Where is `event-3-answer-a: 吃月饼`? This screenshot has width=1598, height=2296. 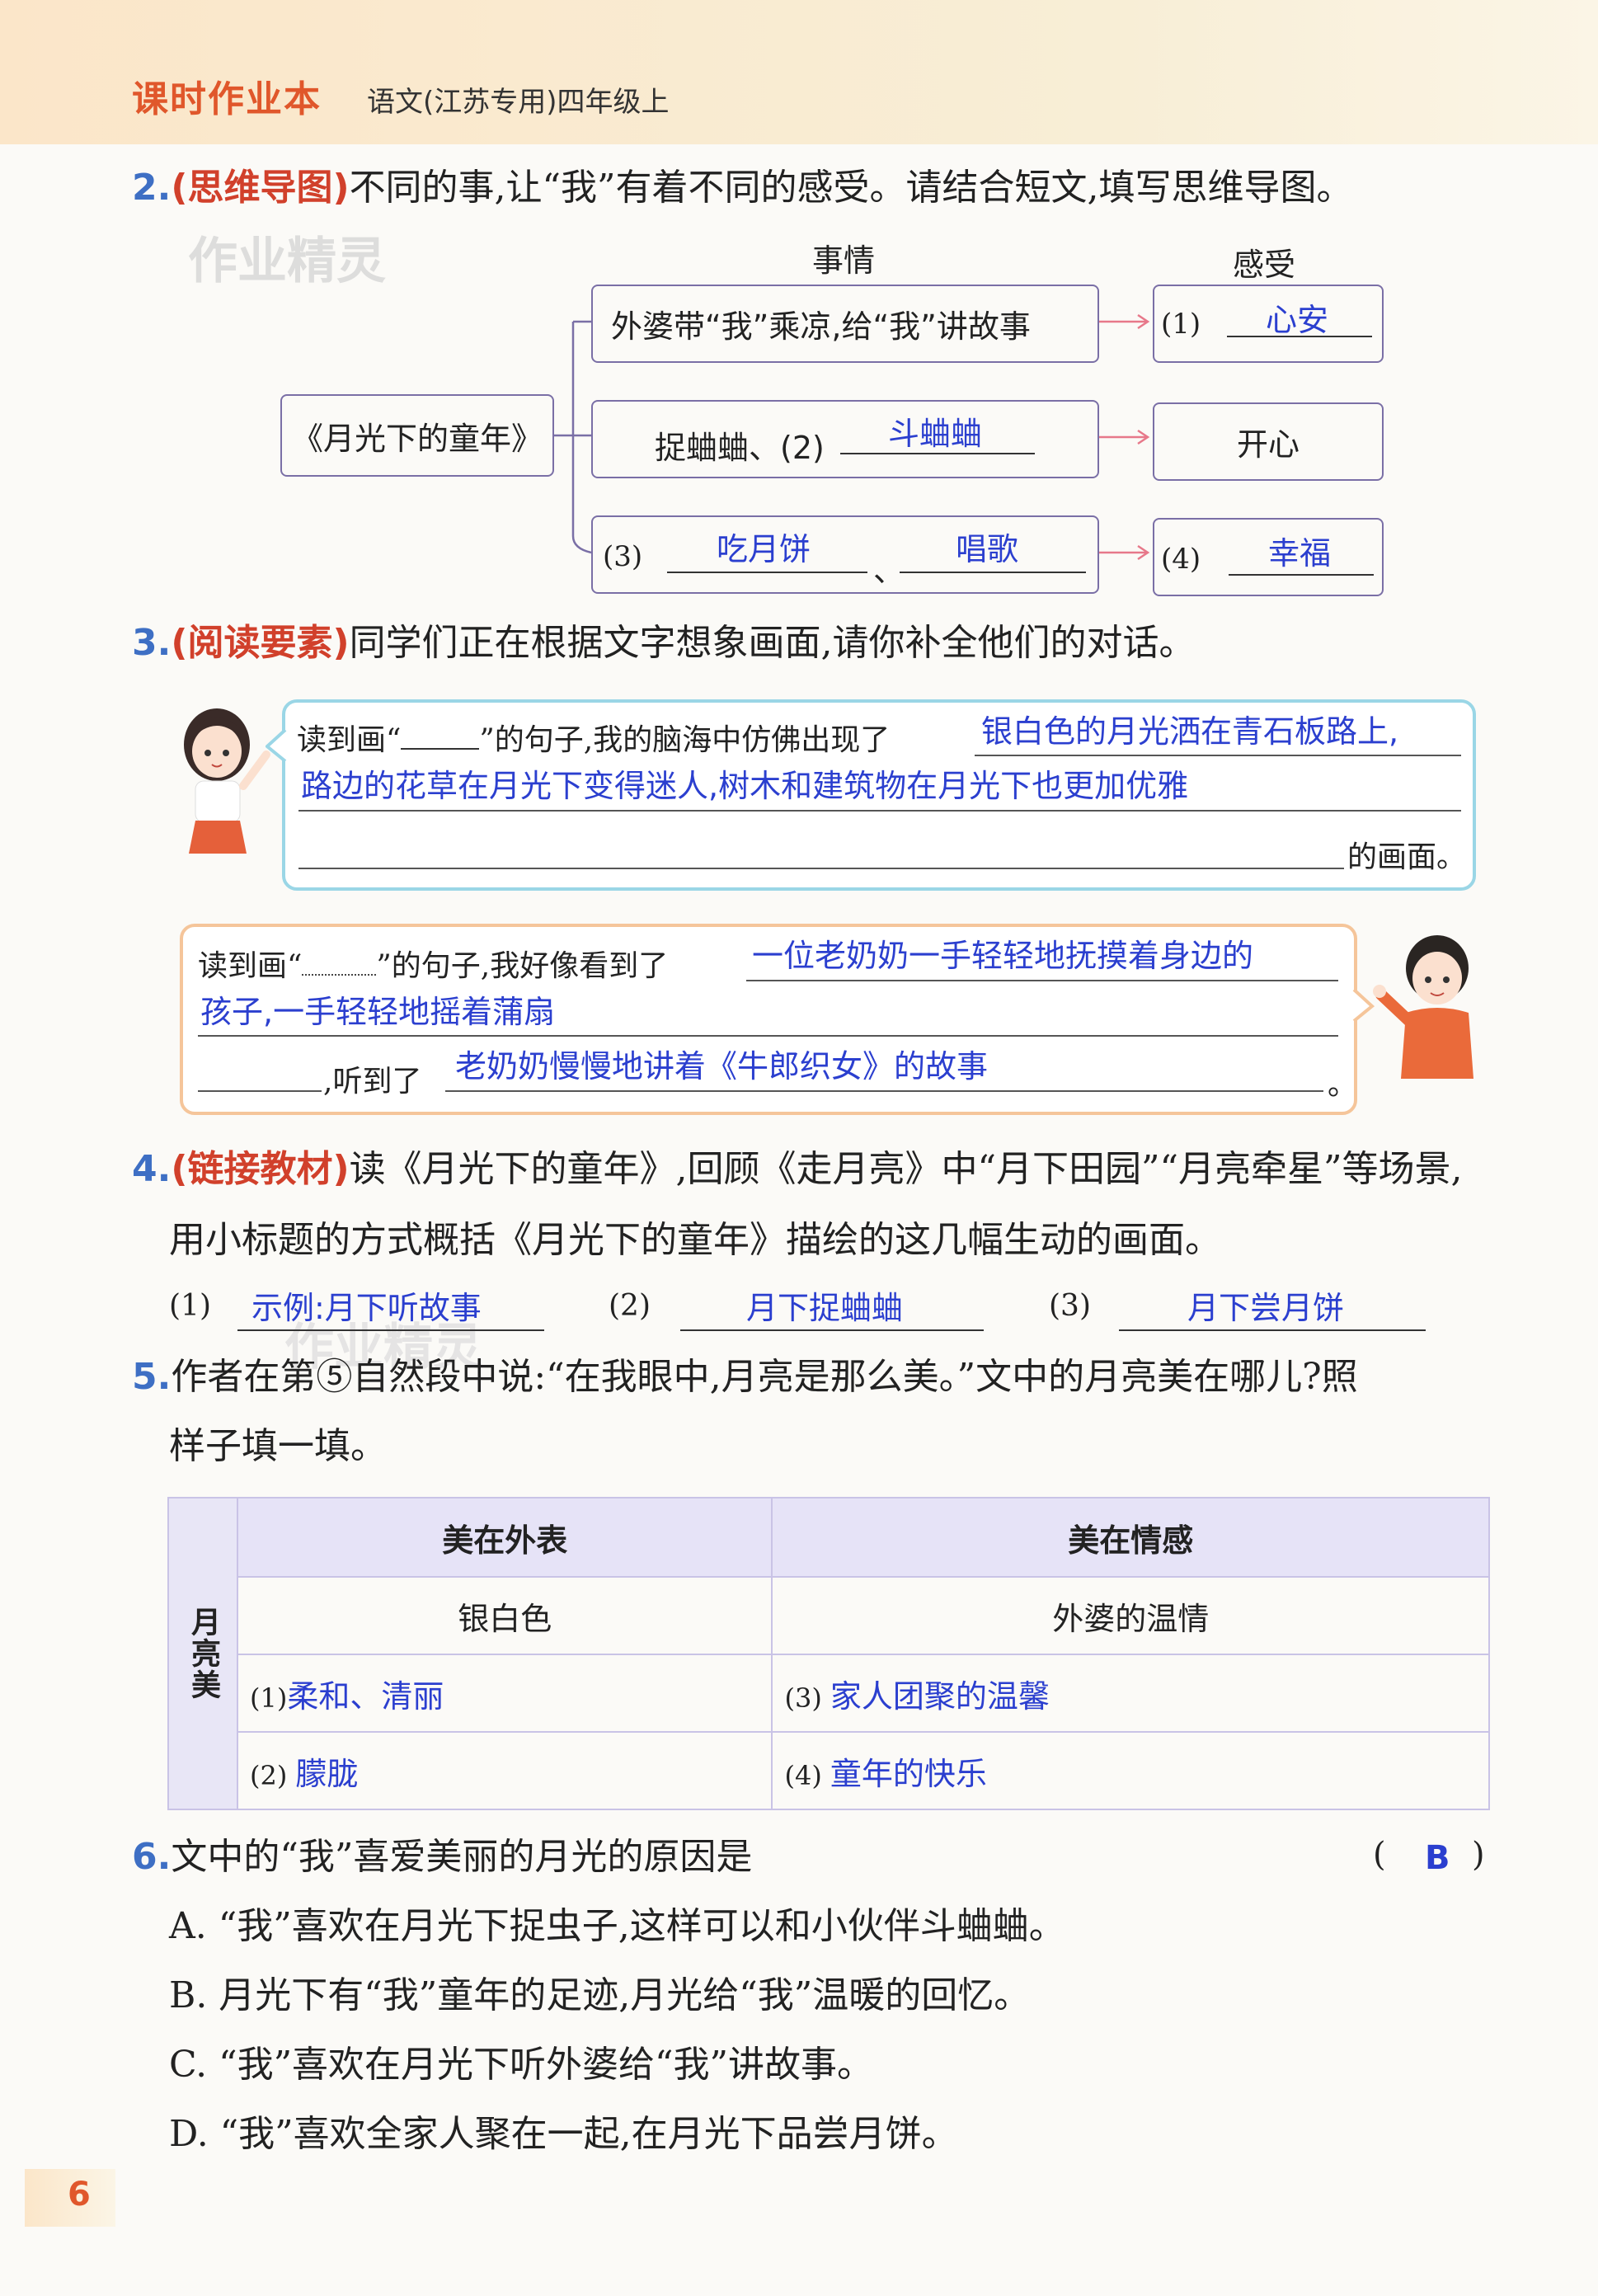
event-3-answer-a: 吃月饼 is located at coordinates (764, 549).